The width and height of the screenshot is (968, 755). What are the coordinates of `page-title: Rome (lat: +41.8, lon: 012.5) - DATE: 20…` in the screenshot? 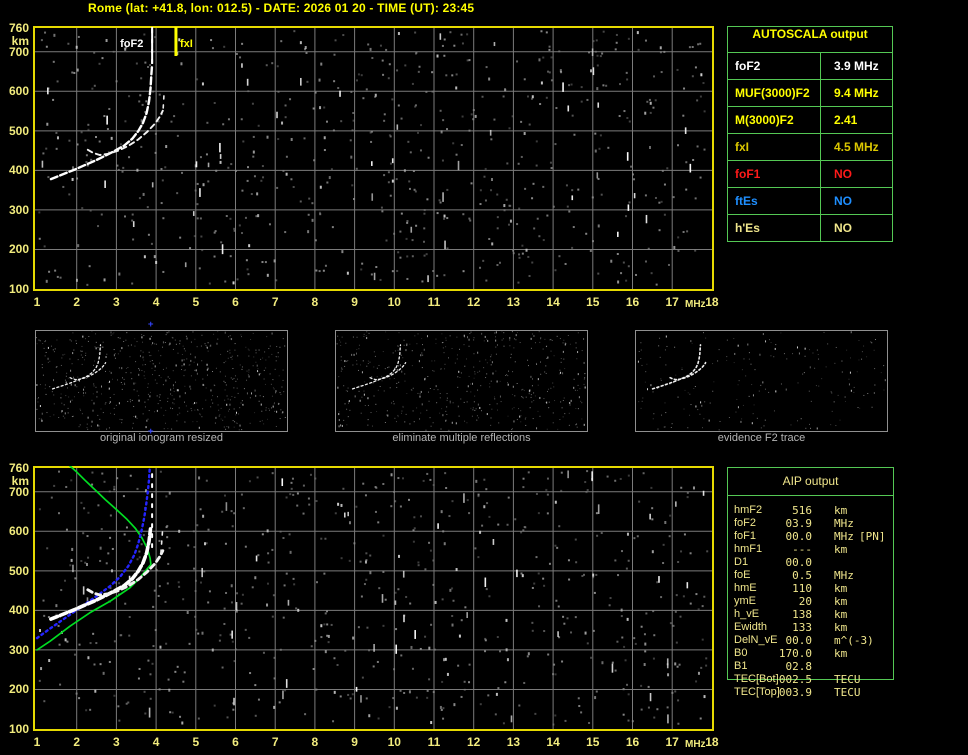 It's located at (281, 8).